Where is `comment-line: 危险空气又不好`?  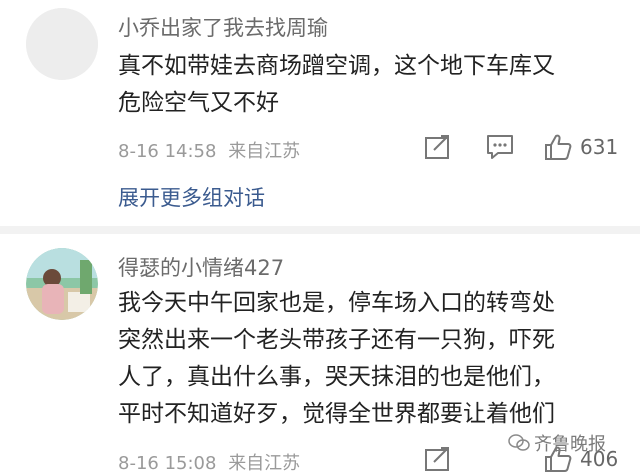
comment-line: 危险空气又不好 is located at coordinates (198, 103).